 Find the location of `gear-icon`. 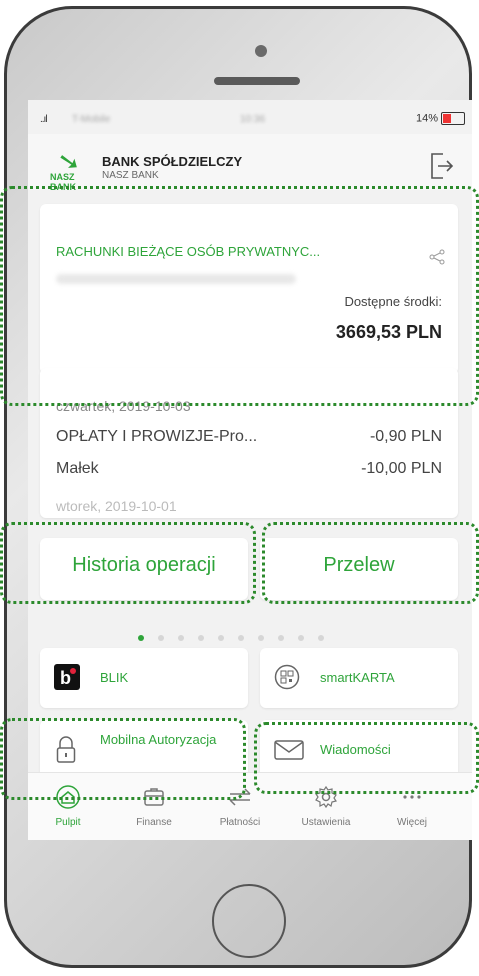

gear-icon is located at coordinates (326, 797).